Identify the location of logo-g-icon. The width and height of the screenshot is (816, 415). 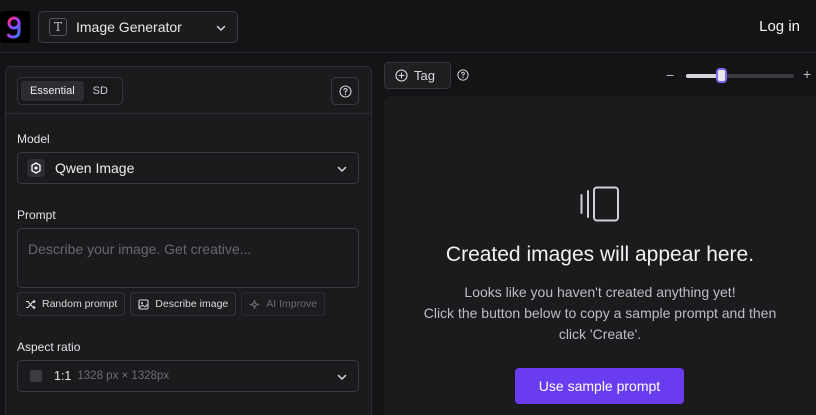
(13, 27).